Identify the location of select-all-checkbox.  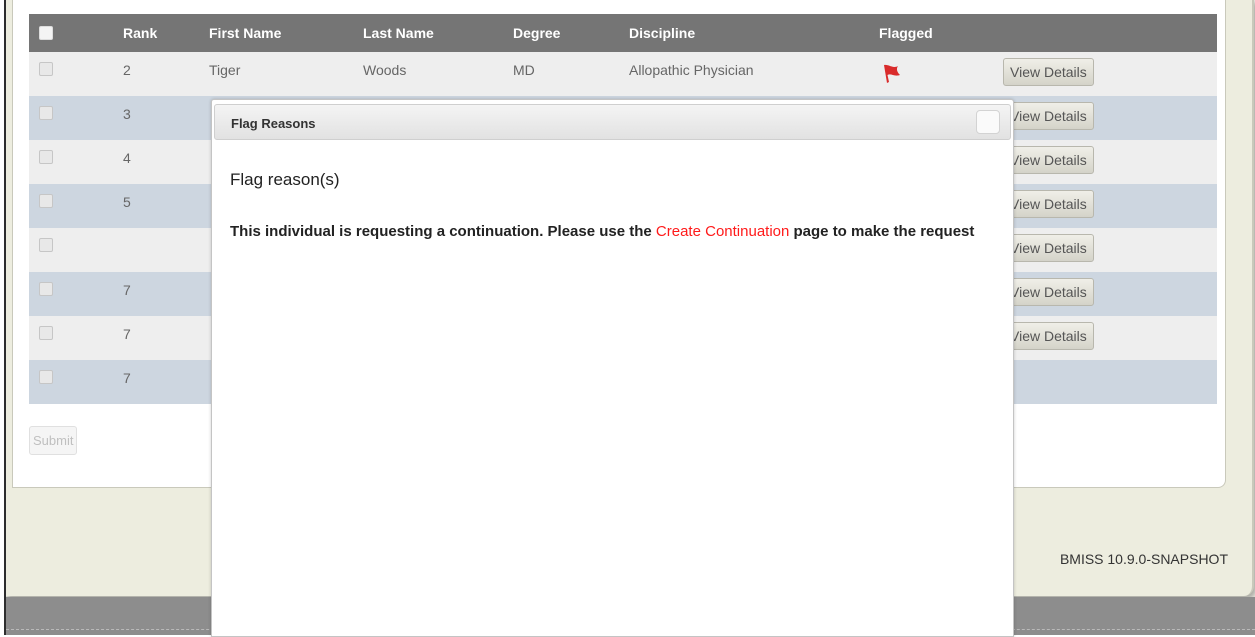
(46, 32).